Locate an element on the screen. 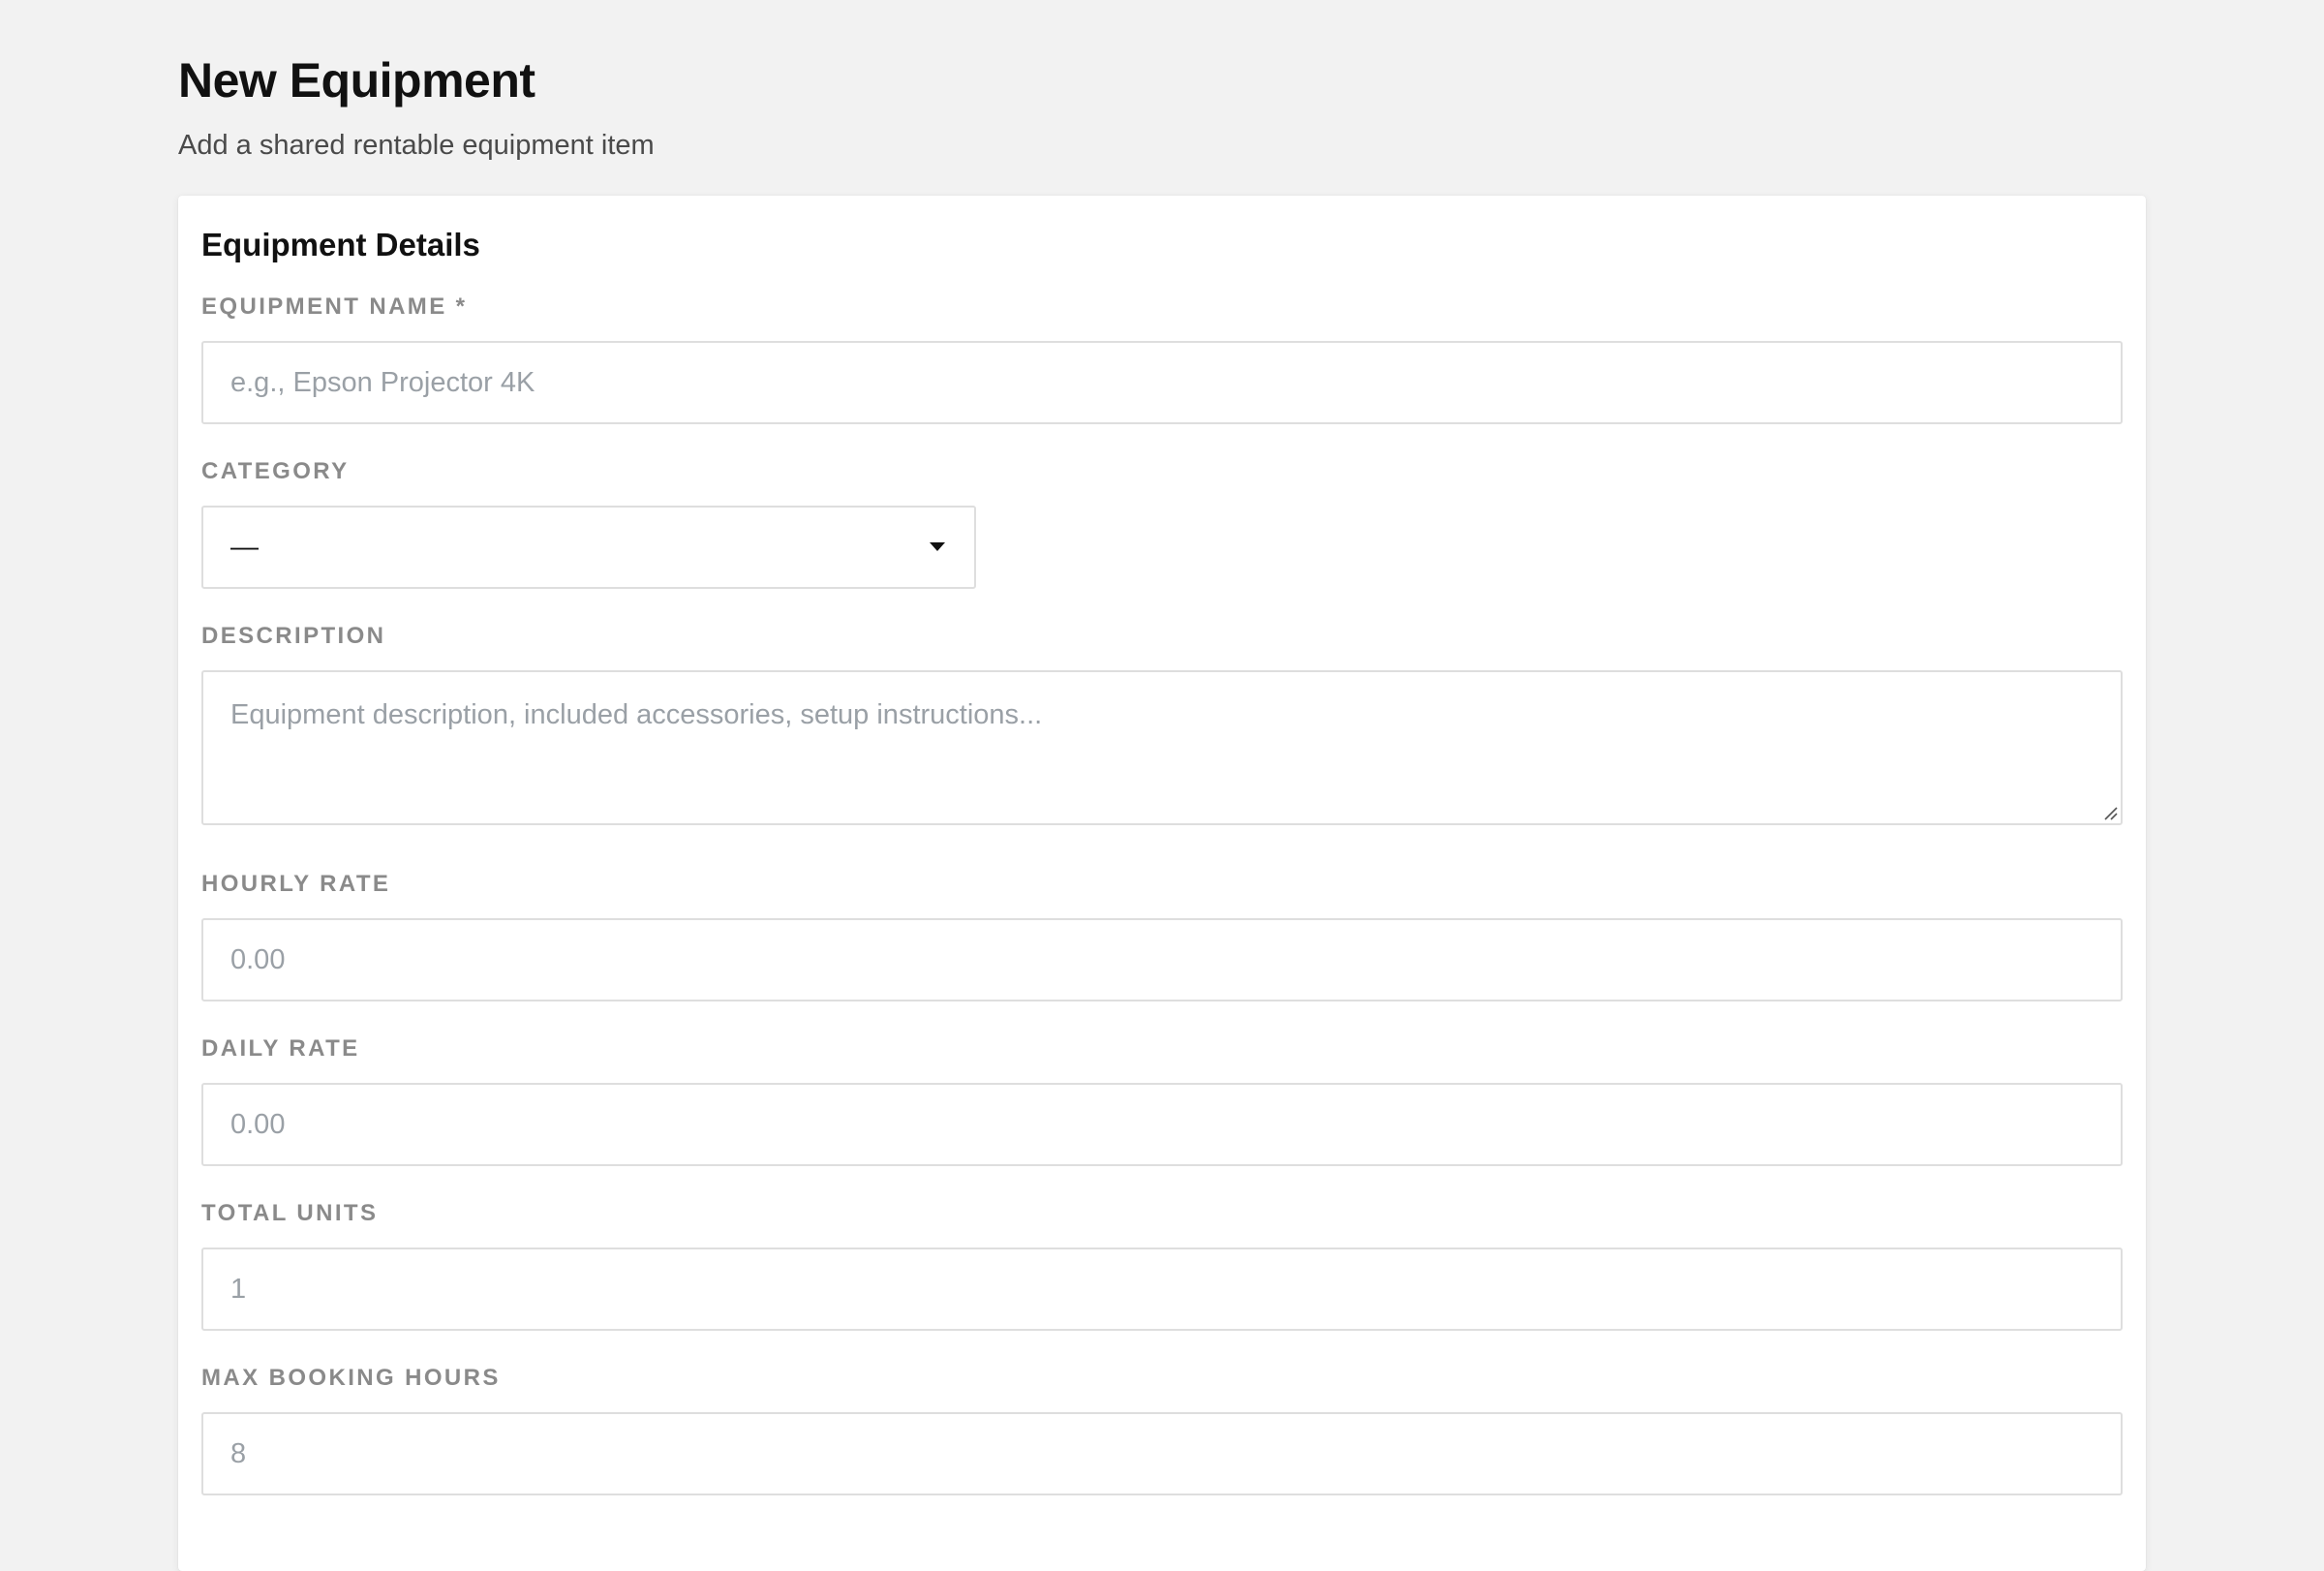  daily-rate-field: DAILY RATE is located at coordinates (1162, 1100).